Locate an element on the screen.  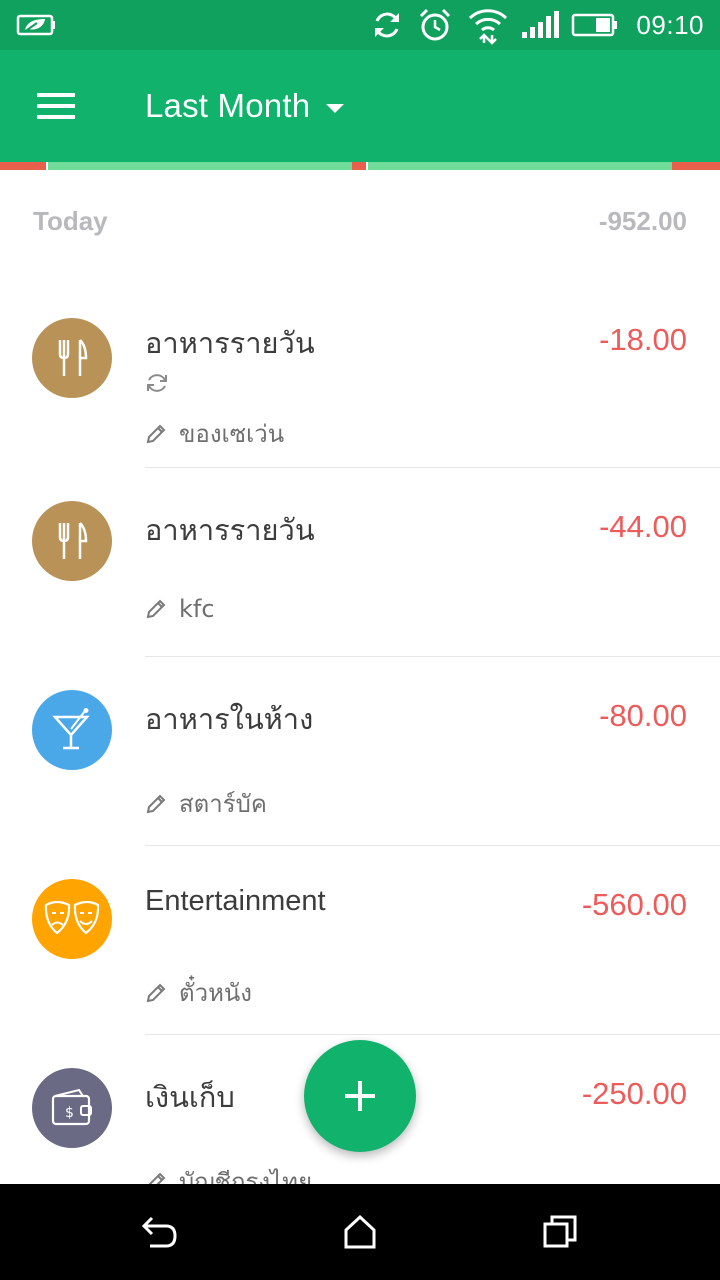
transaction-category: Entertainment is located at coordinates (235, 901).